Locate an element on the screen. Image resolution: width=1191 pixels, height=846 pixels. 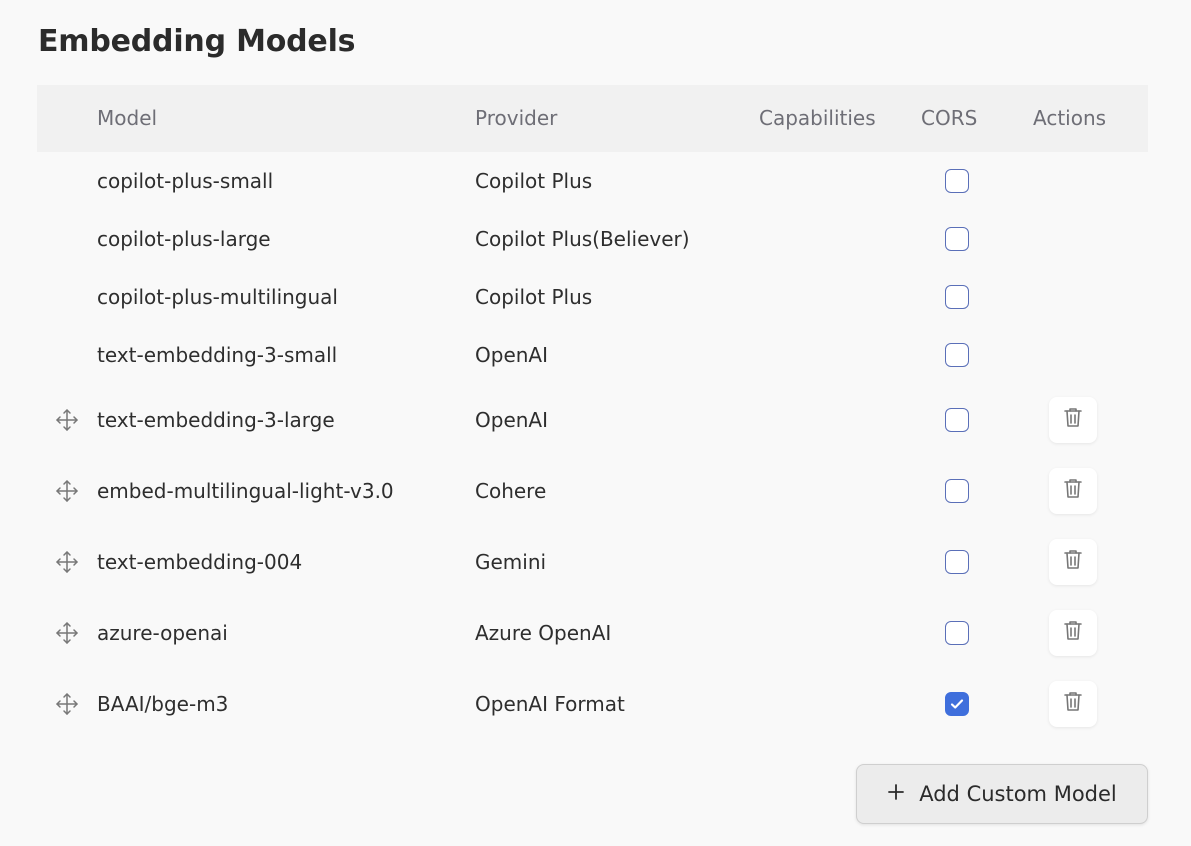
table-row: embed-multilingual-light-v3.0 Cohere is located at coordinates (592, 490).